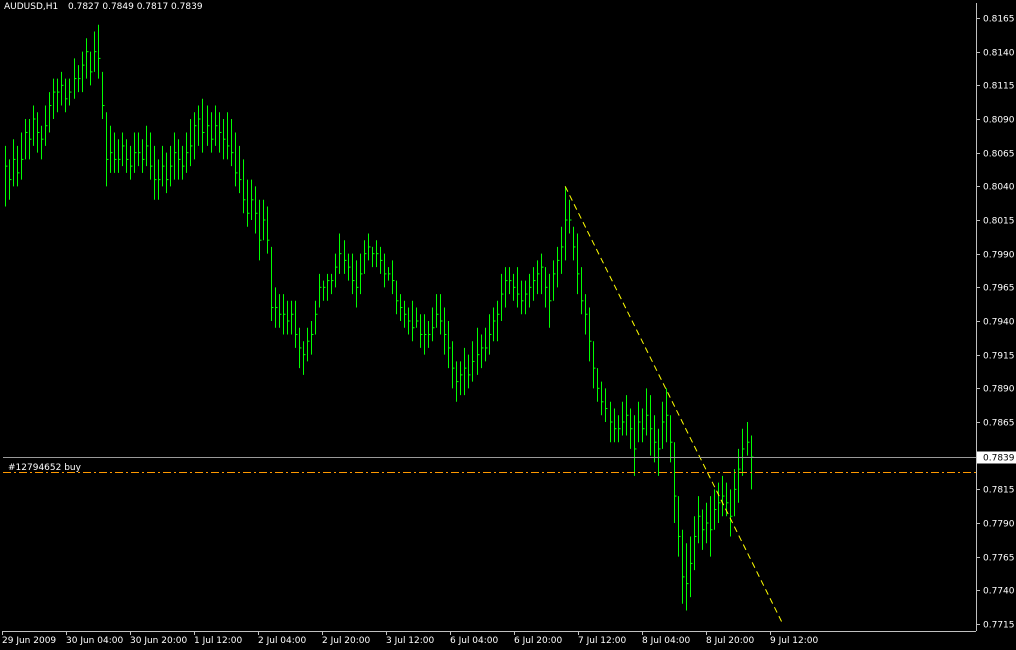 The width and height of the screenshot is (1016, 650). What do you see at coordinates (794, 641) in the screenshot?
I see `time-tick-label: 9 Jul 12:00` at bounding box center [794, 641].